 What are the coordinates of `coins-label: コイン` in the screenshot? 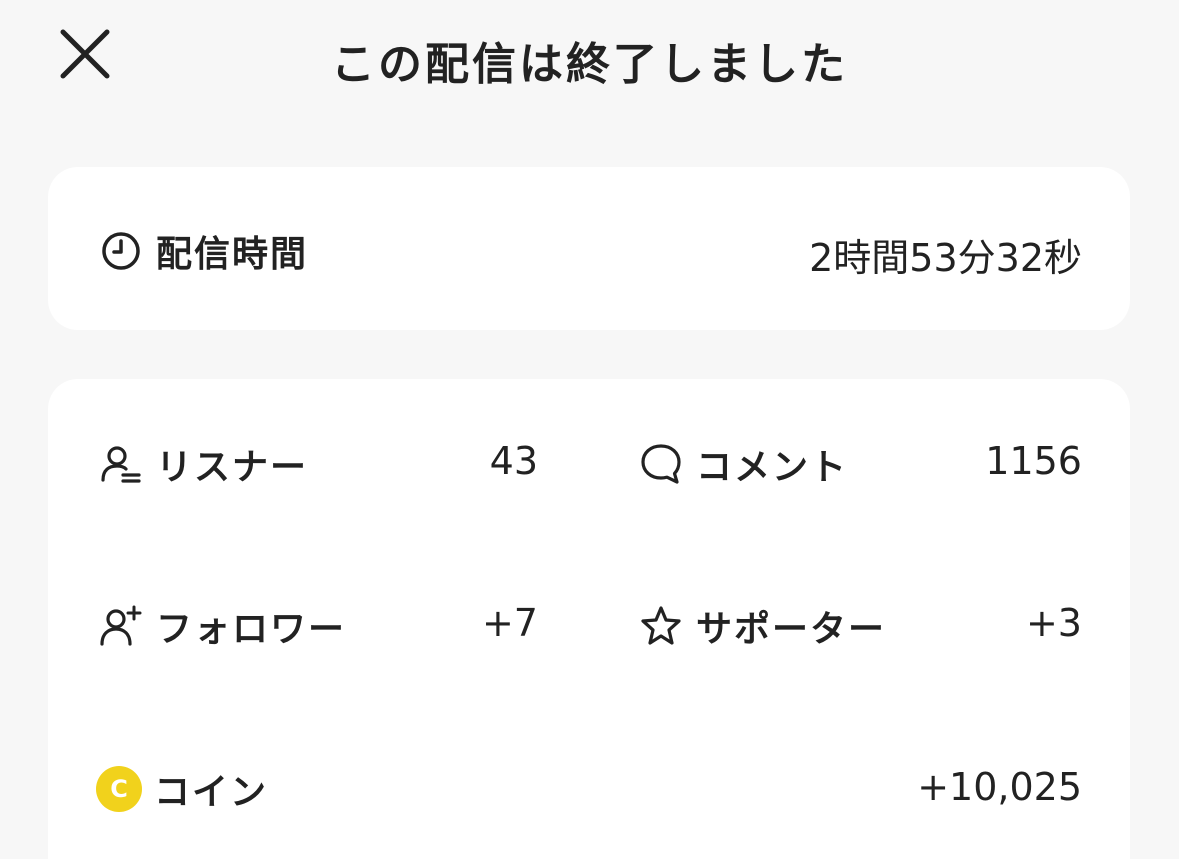 It's located at (211, 792).